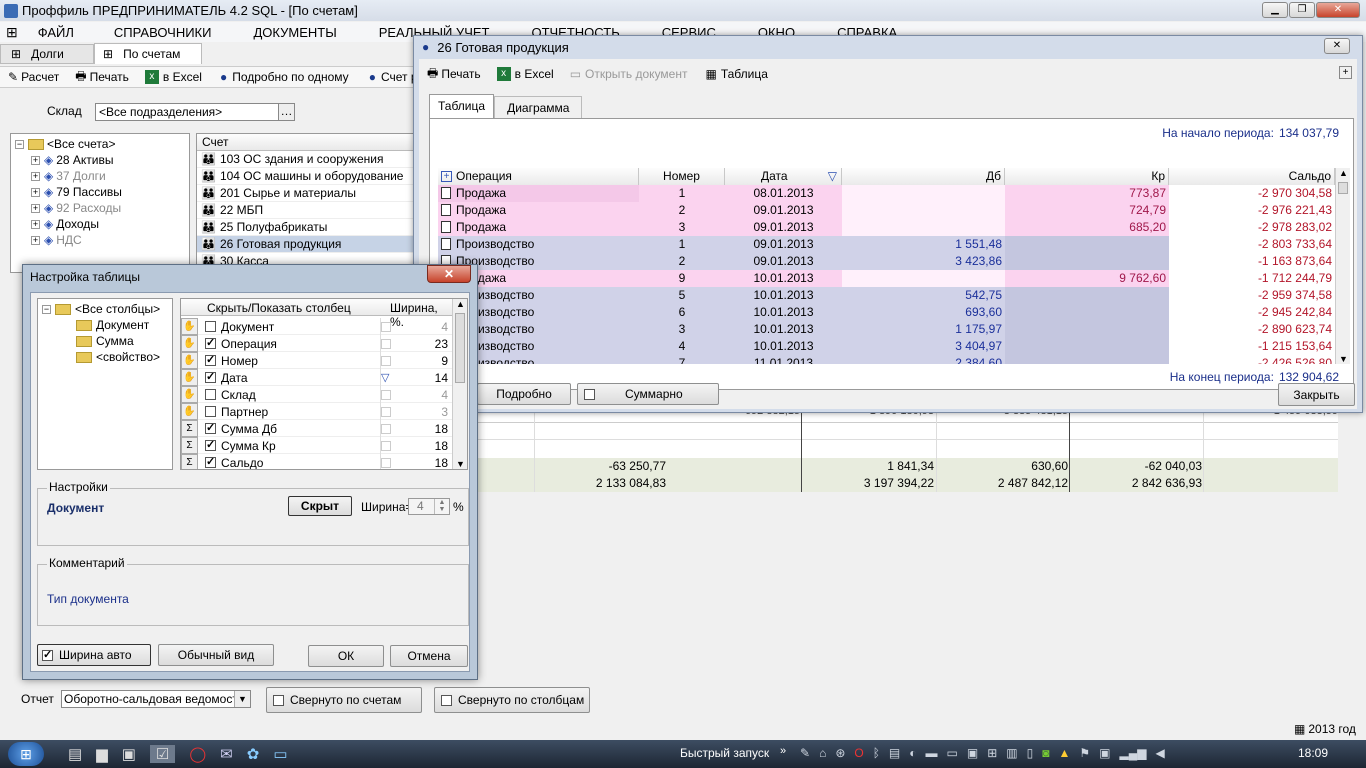 This screenshot has width=1366, height=768. Describe the element at coordinates (156, 699) in the screenshot. I see `report-select: Оборотно-сальдовая ведомость ▼` at that location.